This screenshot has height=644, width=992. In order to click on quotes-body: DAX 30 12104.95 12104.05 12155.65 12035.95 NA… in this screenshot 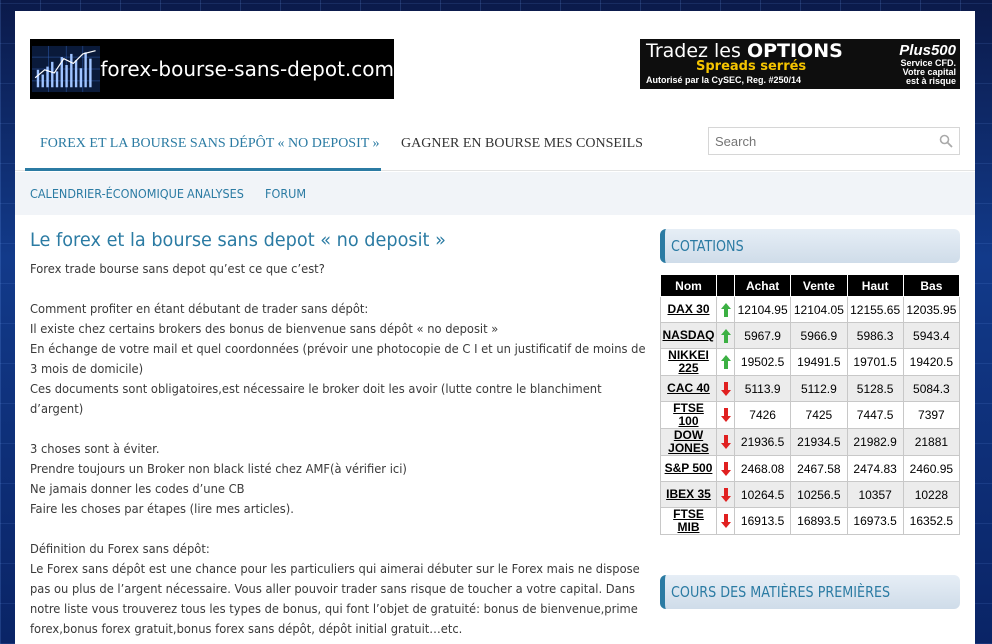, I will do `click(810, 415)`.